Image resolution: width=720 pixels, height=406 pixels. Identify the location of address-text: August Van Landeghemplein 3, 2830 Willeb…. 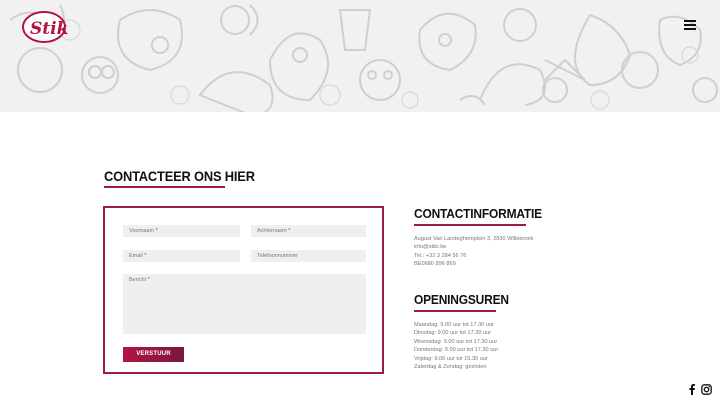
(474, 239).